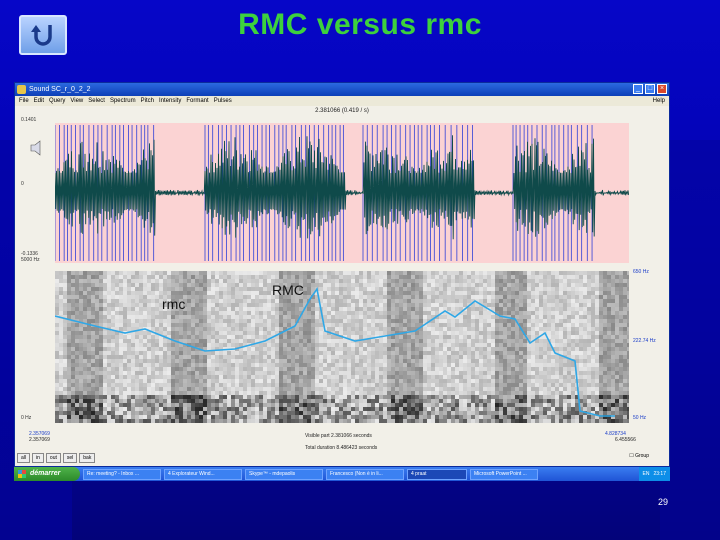 The width and height of the screenshot is (720, 540). I want to click on rmc-upper-label: RMC, so click(288, 290).